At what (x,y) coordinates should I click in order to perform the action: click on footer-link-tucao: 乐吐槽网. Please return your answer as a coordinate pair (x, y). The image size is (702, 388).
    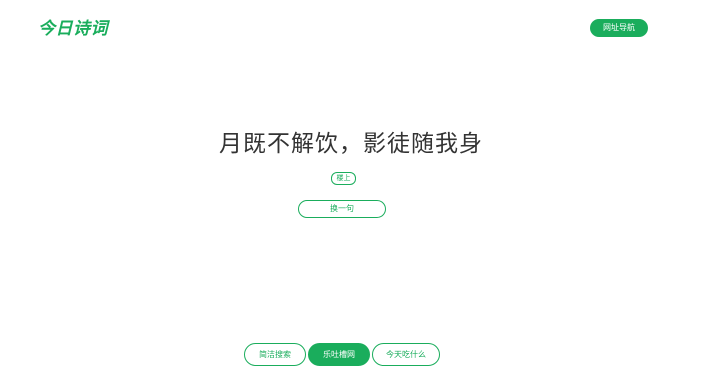
    Looking at the image, I should click on (339, 354).